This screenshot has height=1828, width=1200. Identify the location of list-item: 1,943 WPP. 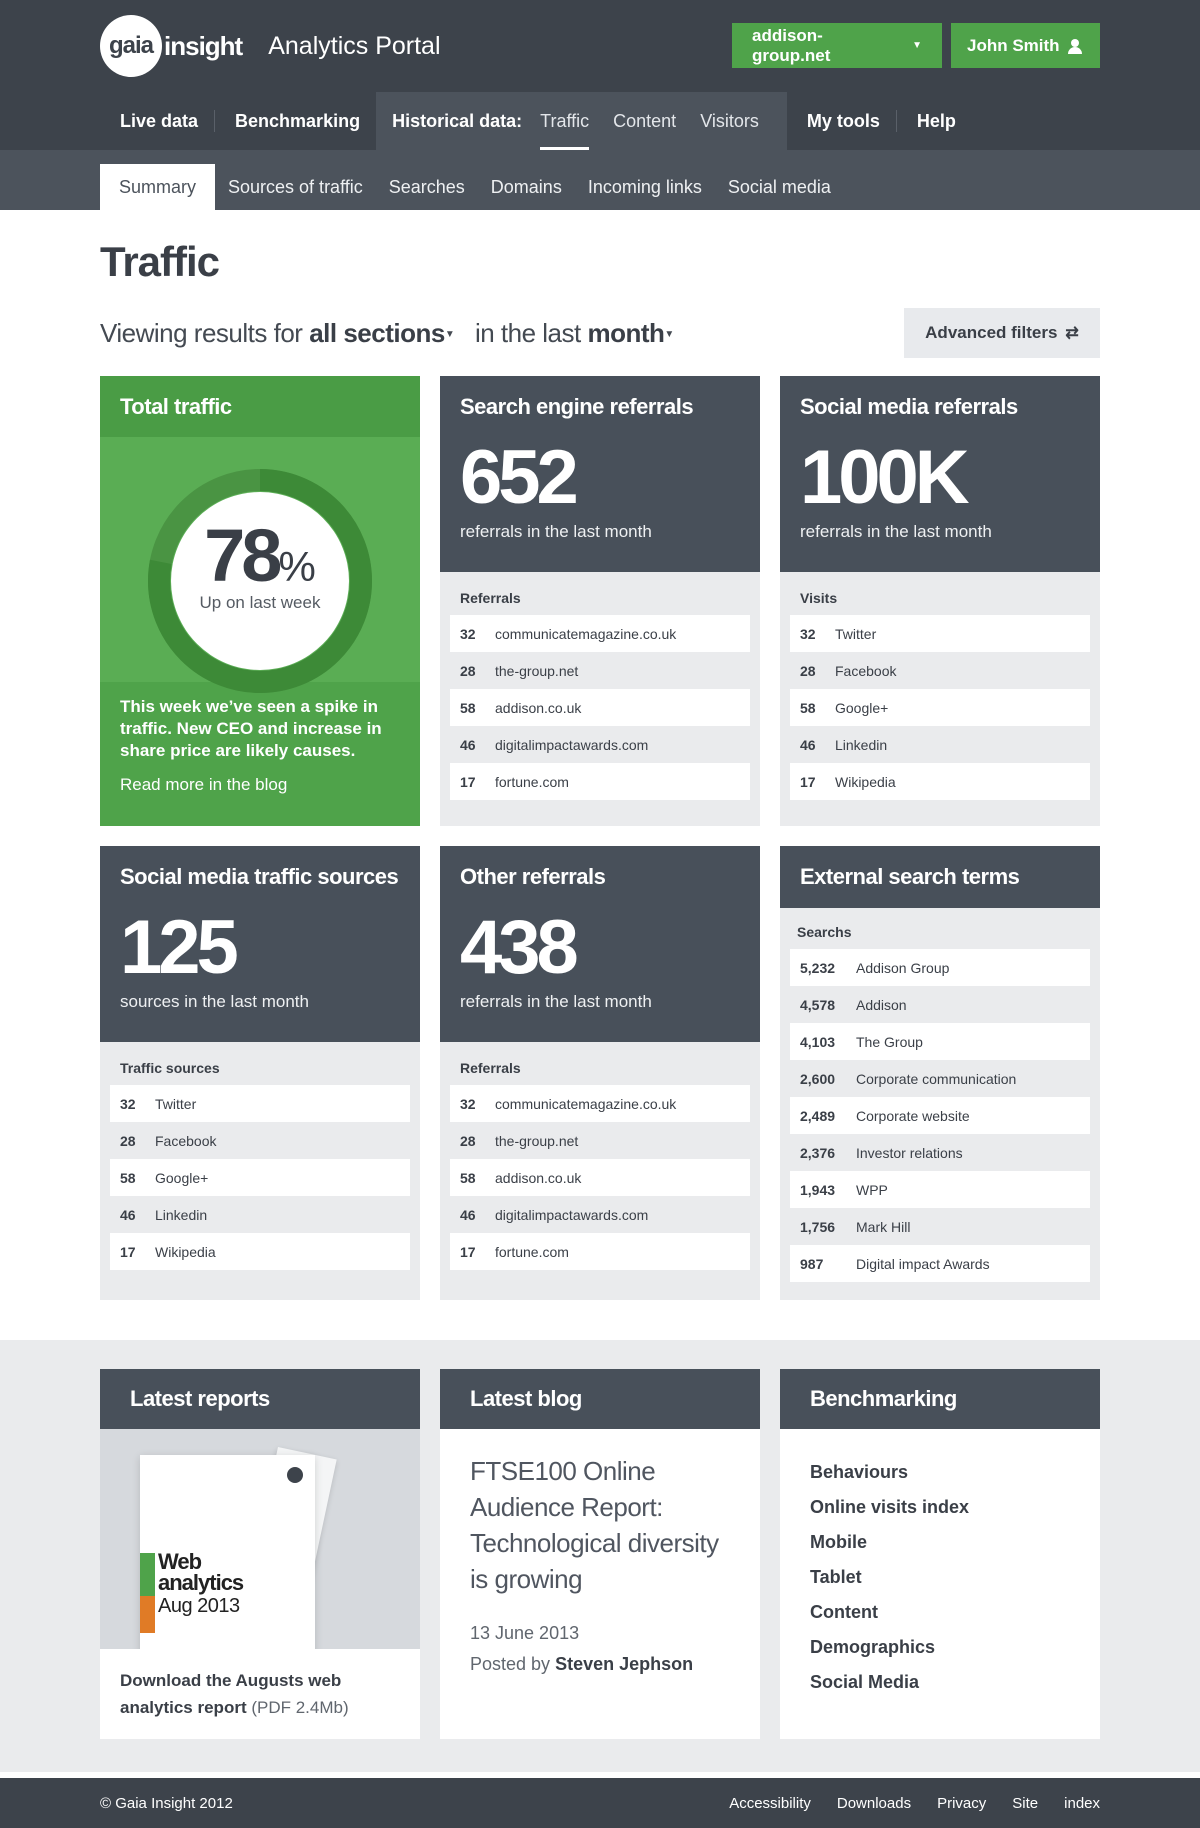
(940, 1189).